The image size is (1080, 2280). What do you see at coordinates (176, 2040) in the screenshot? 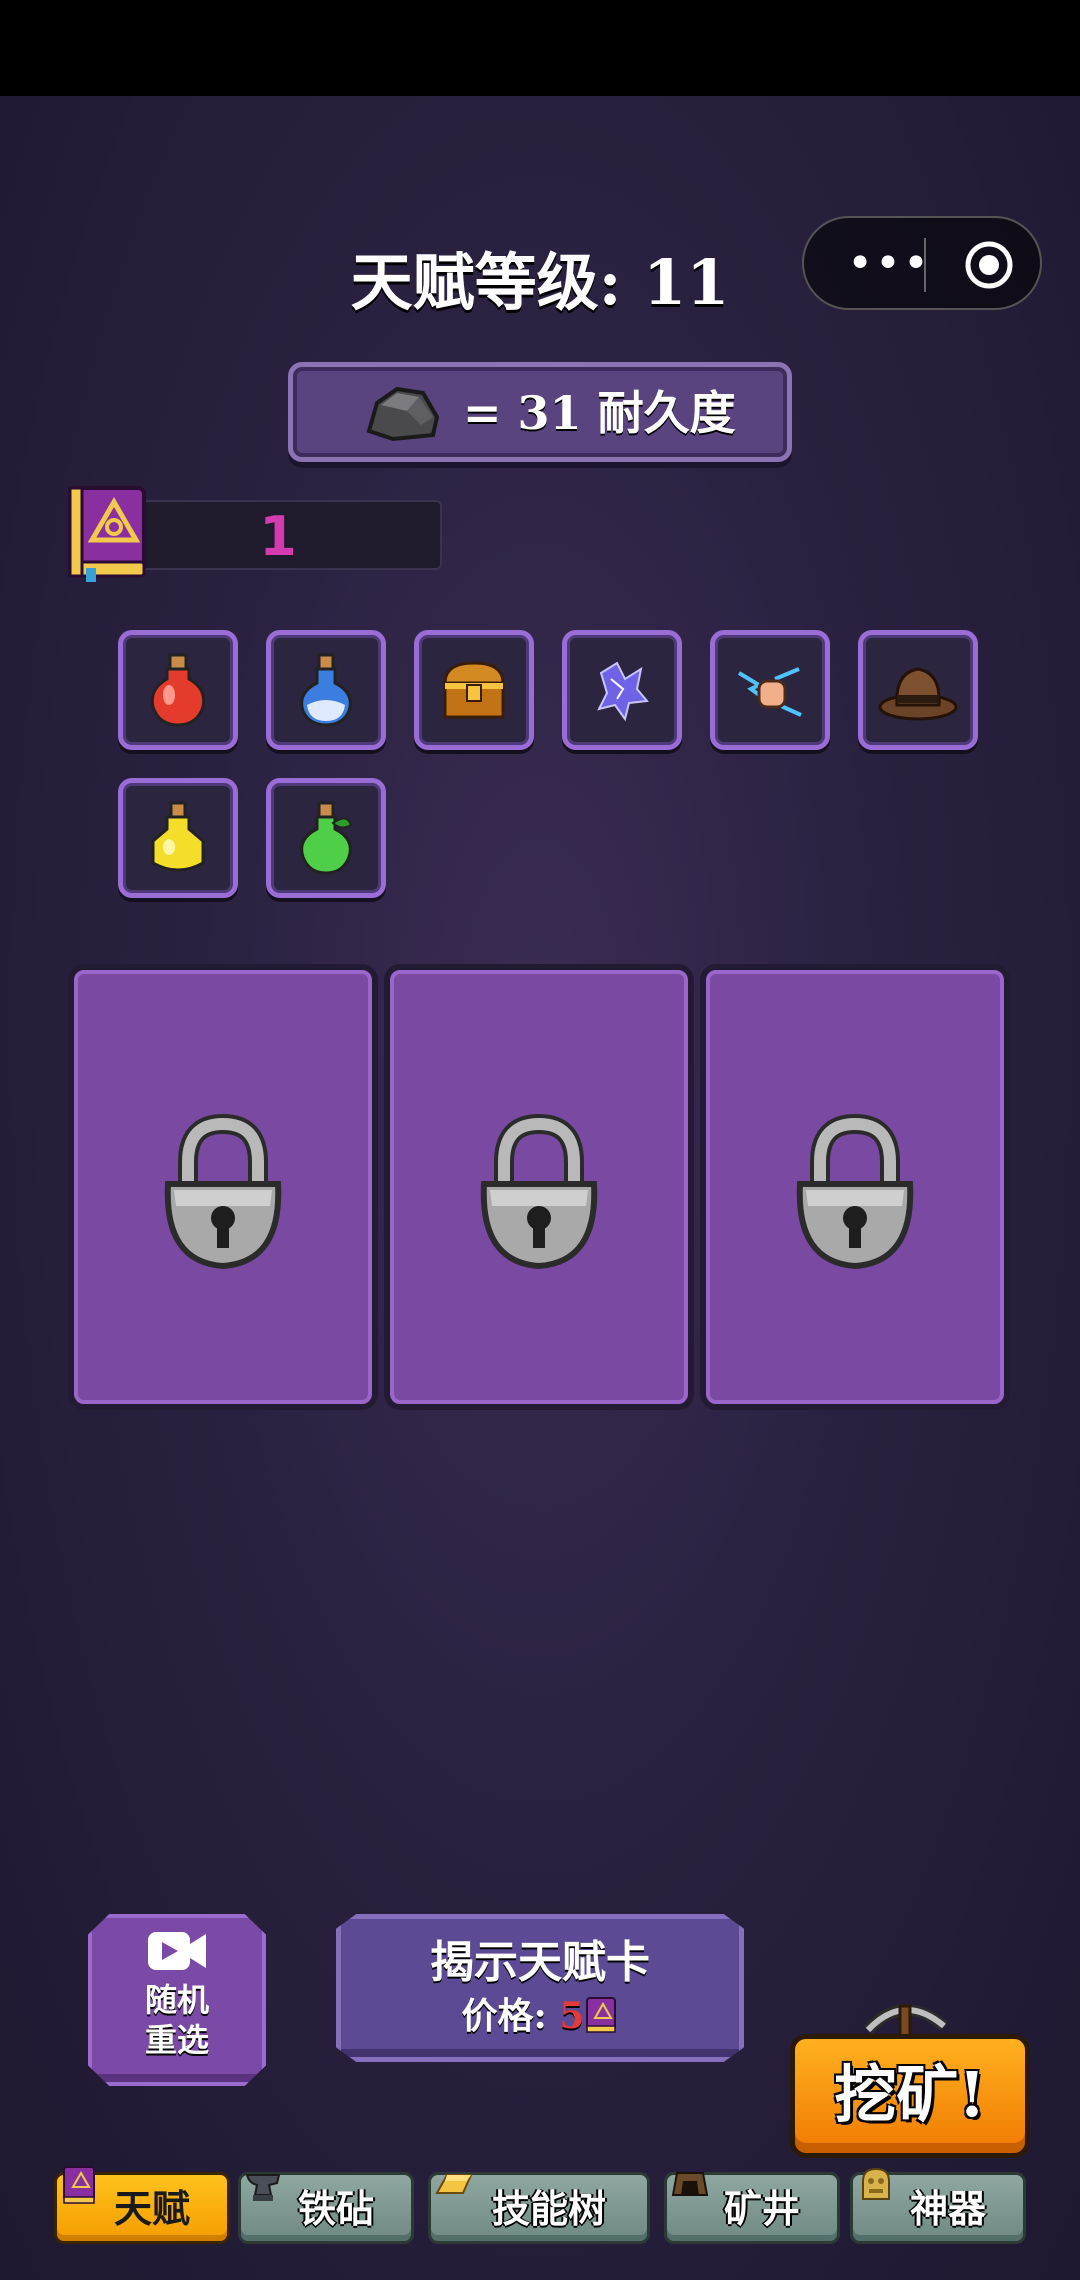
I see `reroll-label-line2: 重选` at bounding box center [176, 2040].